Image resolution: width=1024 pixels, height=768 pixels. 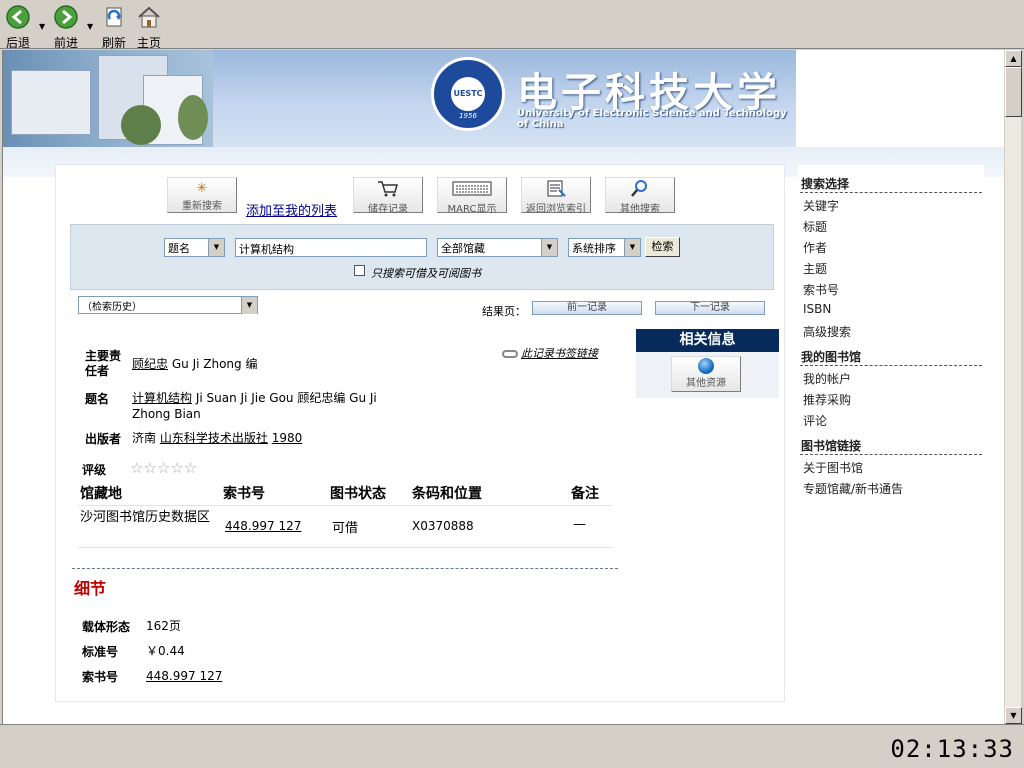 I want to click on sidebar-item-special-collections: 专题馆藏/新书通告, so click(x=853, y=488).